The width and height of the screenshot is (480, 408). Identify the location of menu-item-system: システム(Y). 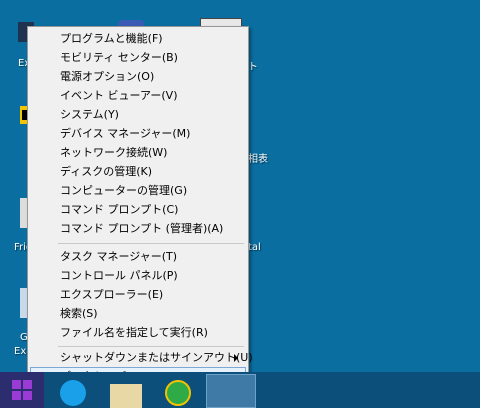
(138, 115).